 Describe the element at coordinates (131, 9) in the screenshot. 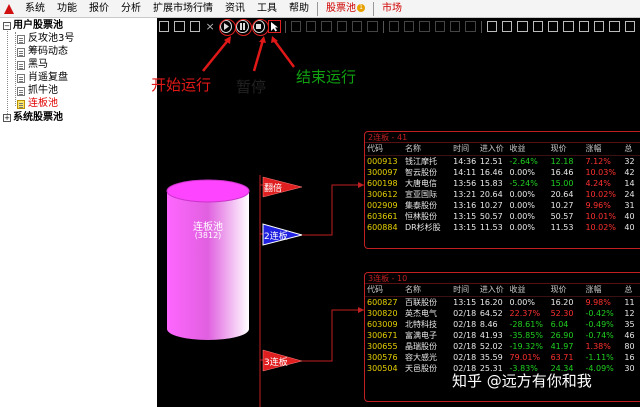

I see `menu-analysis: 分析` at that location.